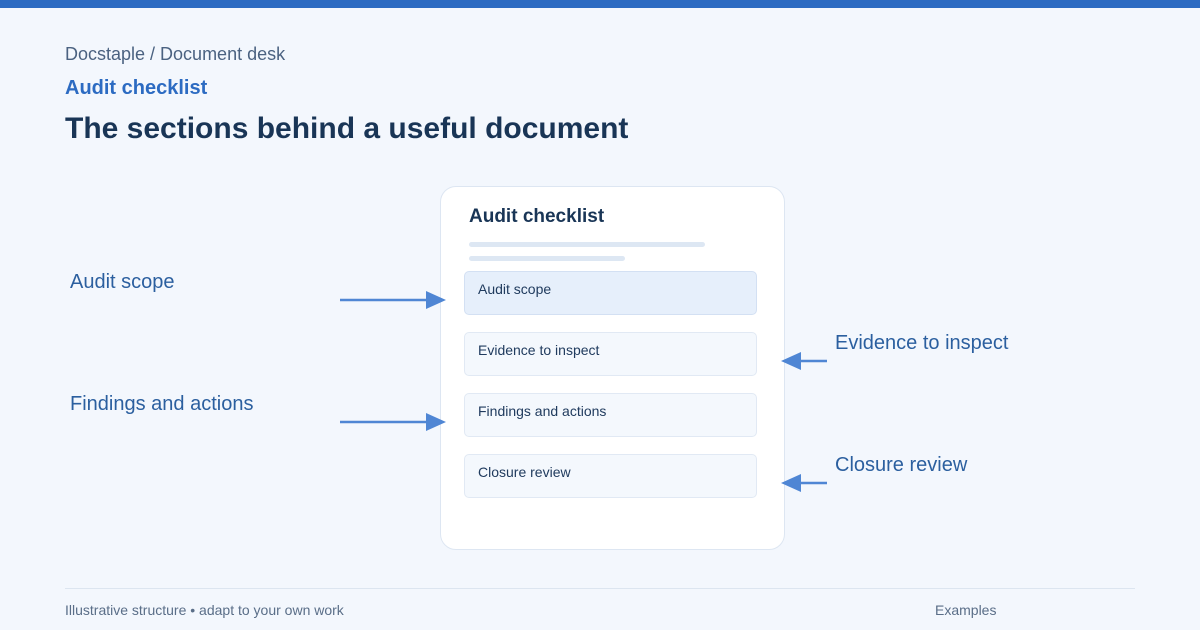 This screenshot has height=630, width=1200. Describe the element at coordinates (610, 476) in the screenshot. I see `document-section-closure: Closure review` at that location.